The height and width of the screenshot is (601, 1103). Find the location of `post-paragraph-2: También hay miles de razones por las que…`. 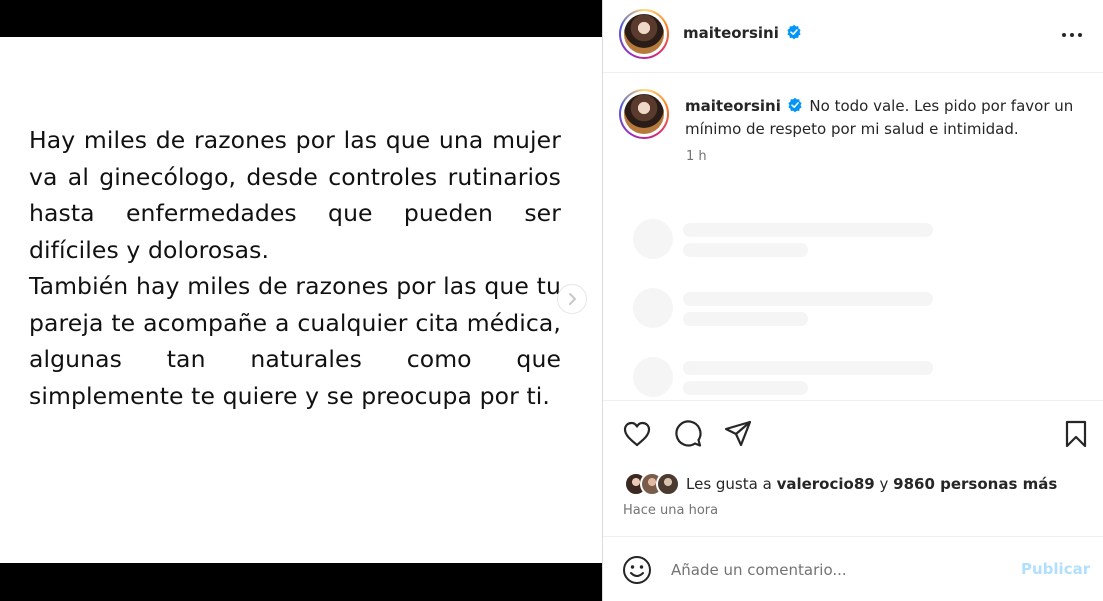

post-paragraph-2: También hay miles de razones por las que… is located at coordinates (295, 341).